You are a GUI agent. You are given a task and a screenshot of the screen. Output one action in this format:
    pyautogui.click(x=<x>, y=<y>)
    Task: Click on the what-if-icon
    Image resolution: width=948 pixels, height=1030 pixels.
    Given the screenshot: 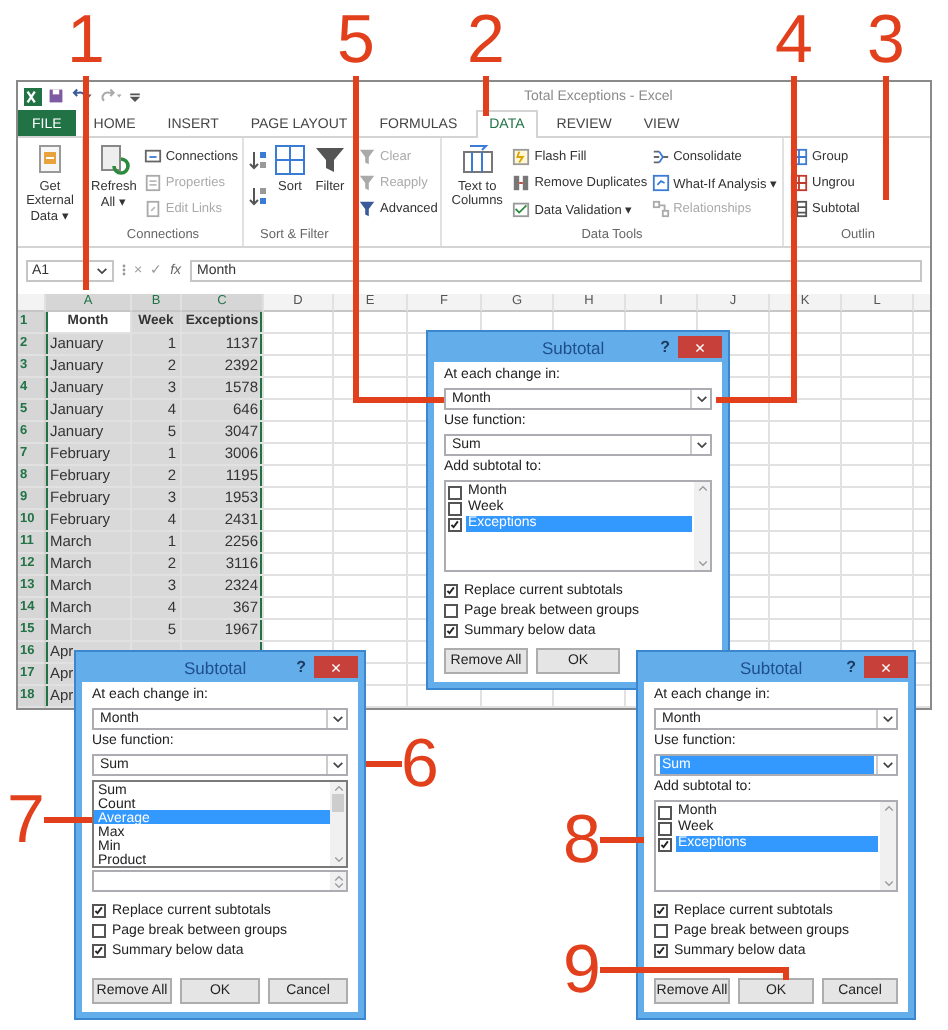 What is the action you would take?
    pyautogui.click(x=660, y=183)
    